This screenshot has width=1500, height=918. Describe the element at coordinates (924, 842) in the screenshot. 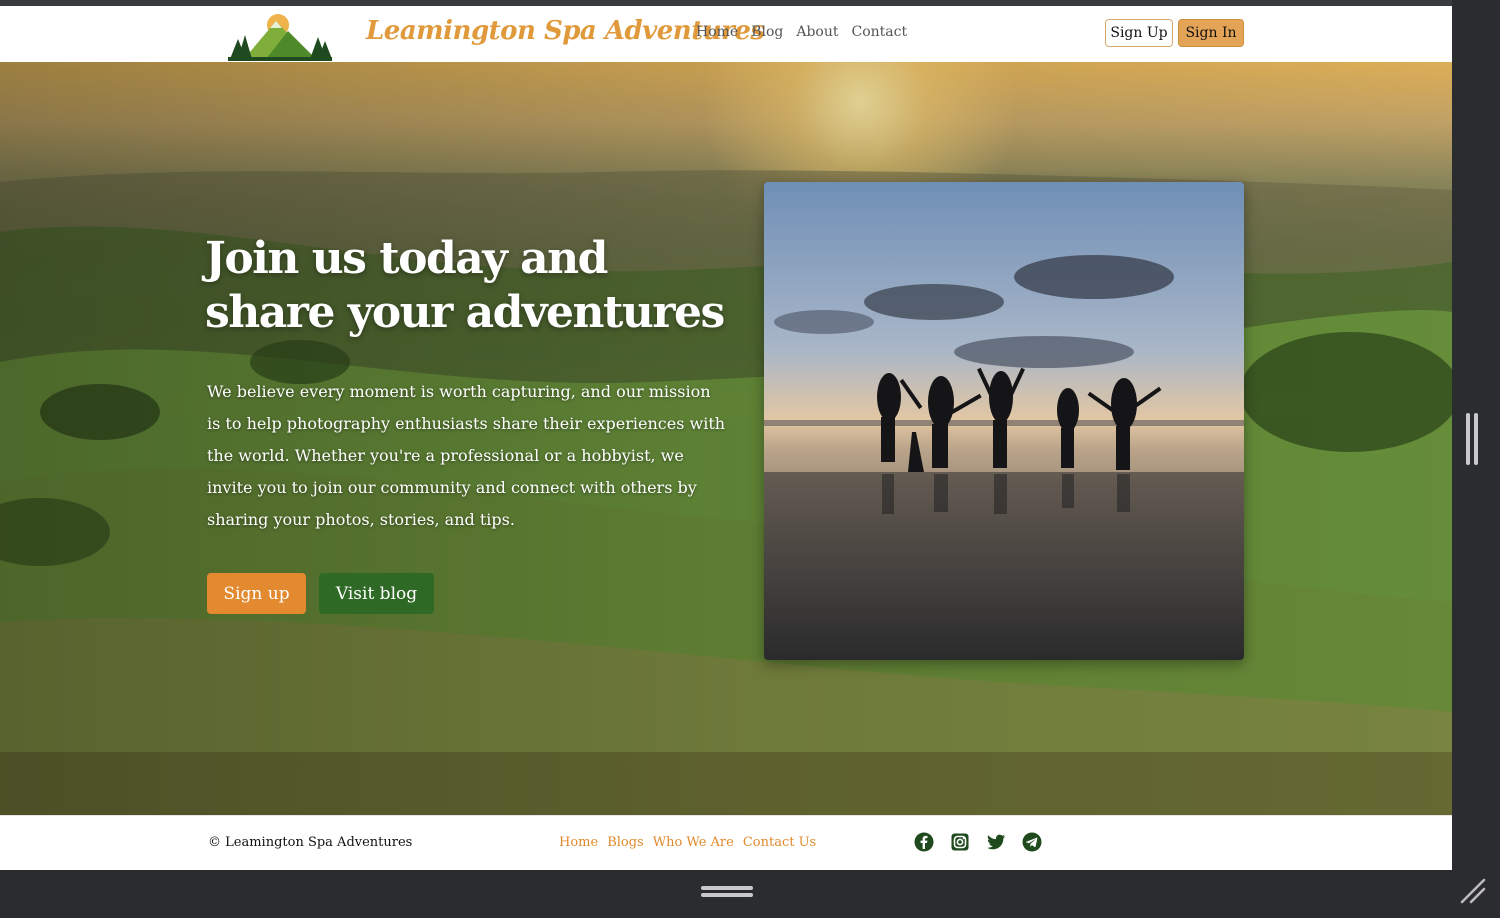

I see `facebook-icon` at that location.